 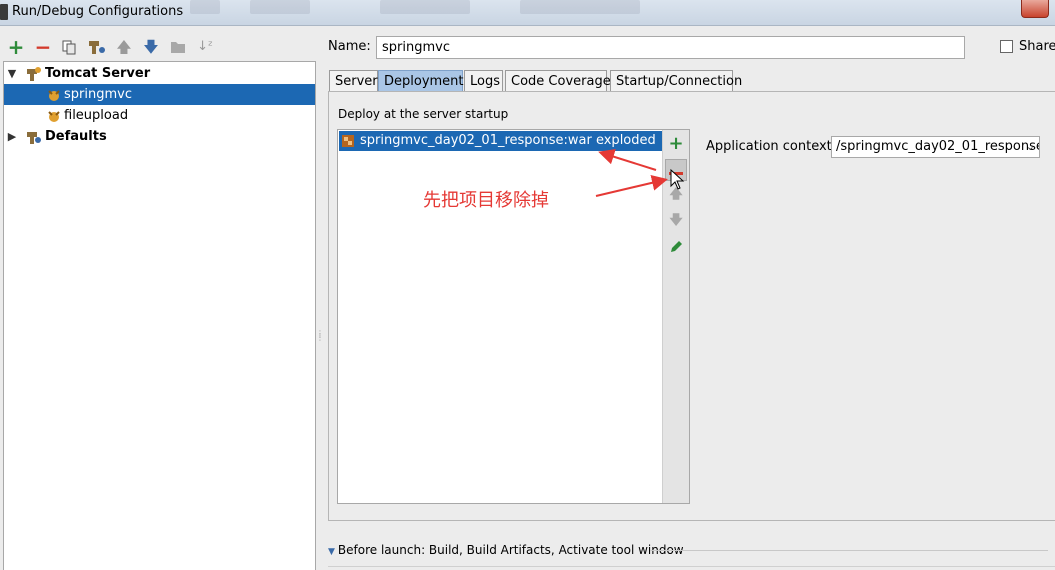 I want to click on window-close-button, so click(x=1035, y=9).